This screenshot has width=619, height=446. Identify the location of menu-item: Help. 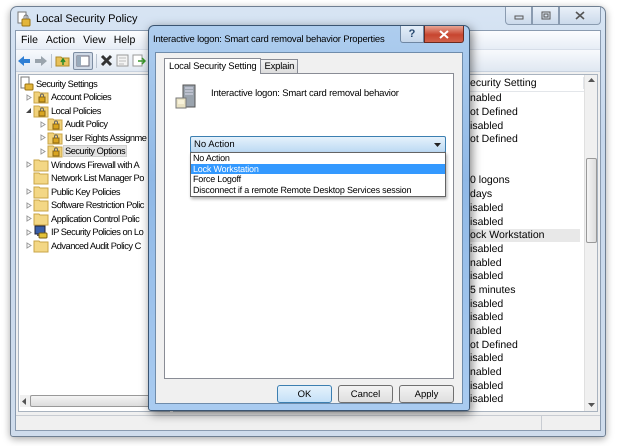
(125, 40).